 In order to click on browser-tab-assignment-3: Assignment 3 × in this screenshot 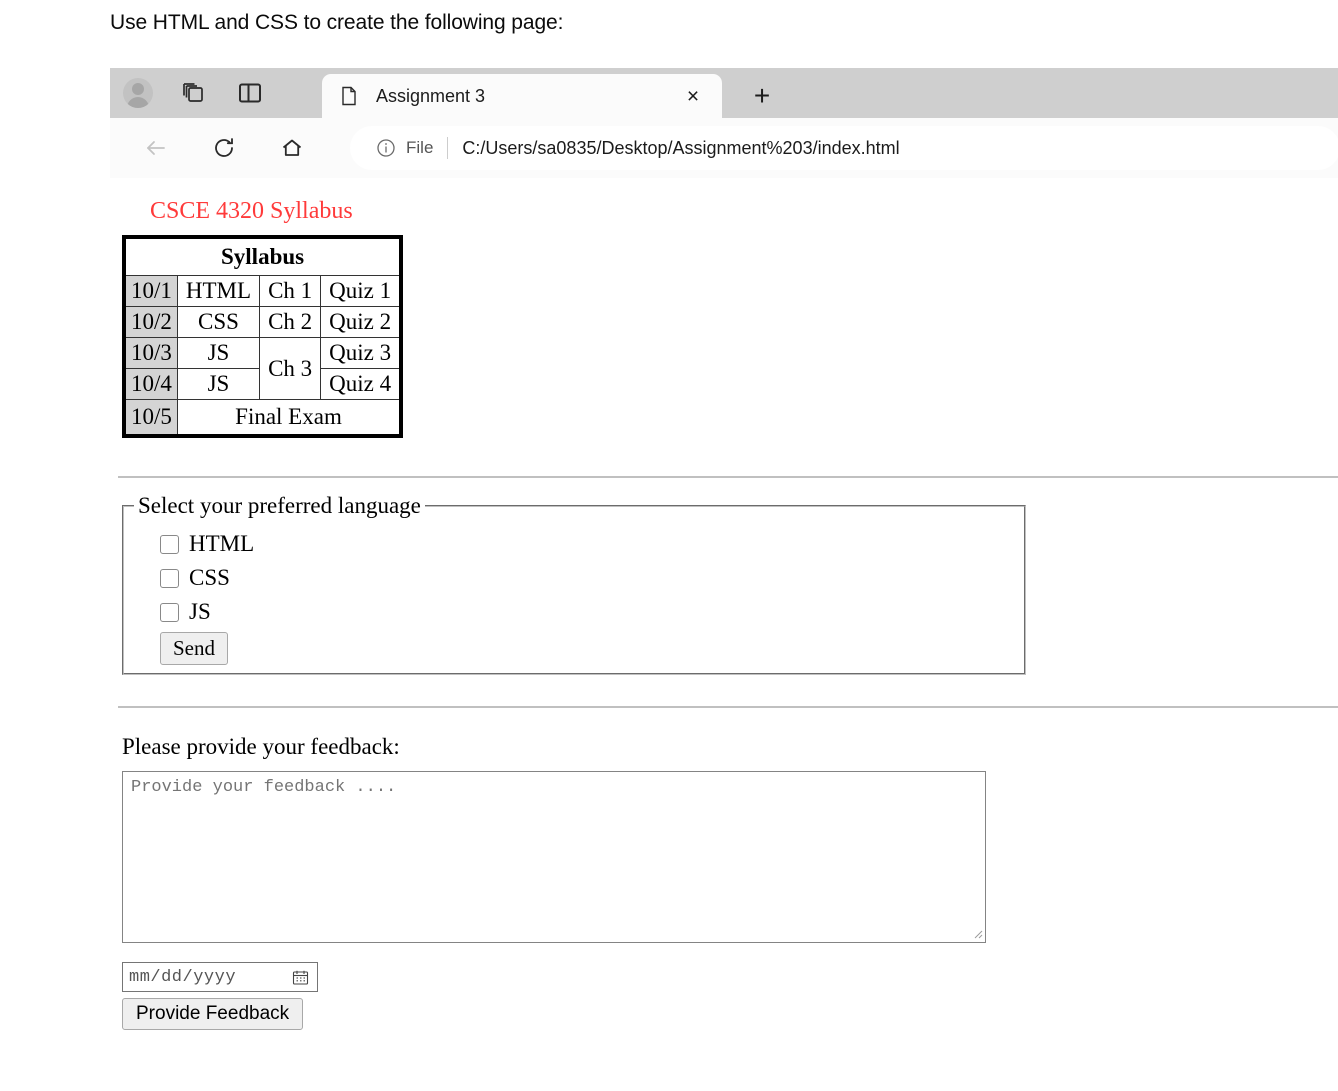, I will do `click(522, 96)`.